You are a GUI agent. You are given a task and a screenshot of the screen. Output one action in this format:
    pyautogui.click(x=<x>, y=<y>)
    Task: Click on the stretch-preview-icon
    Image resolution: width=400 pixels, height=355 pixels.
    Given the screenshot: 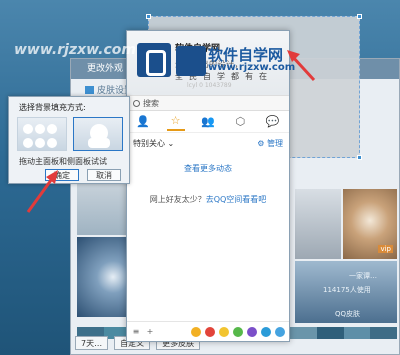 What is the action you would take?
    pyautogui.click(x=99, y=136)
    